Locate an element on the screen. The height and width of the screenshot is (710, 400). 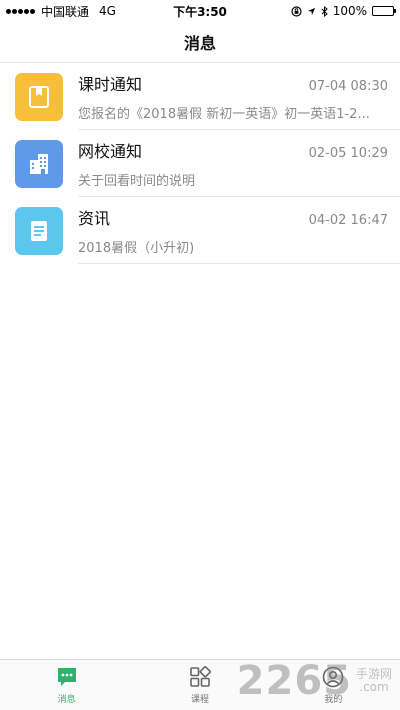
status-right: 100% is located at coordinates (325, 11).